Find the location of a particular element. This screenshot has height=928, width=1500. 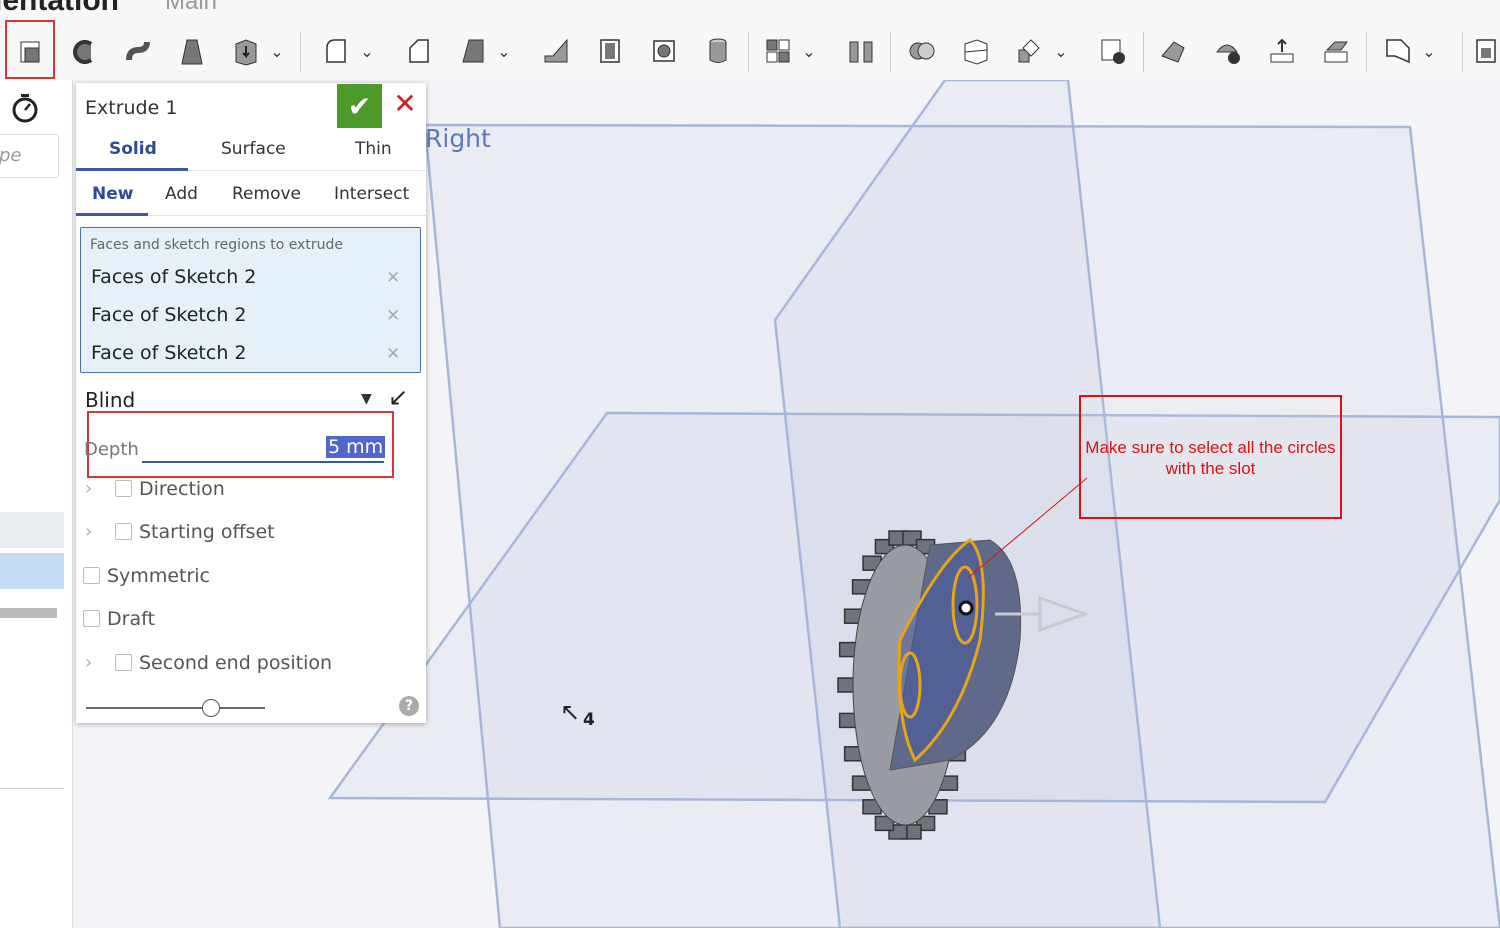

tab-surface: Surface is located at coordinates (253, 149).